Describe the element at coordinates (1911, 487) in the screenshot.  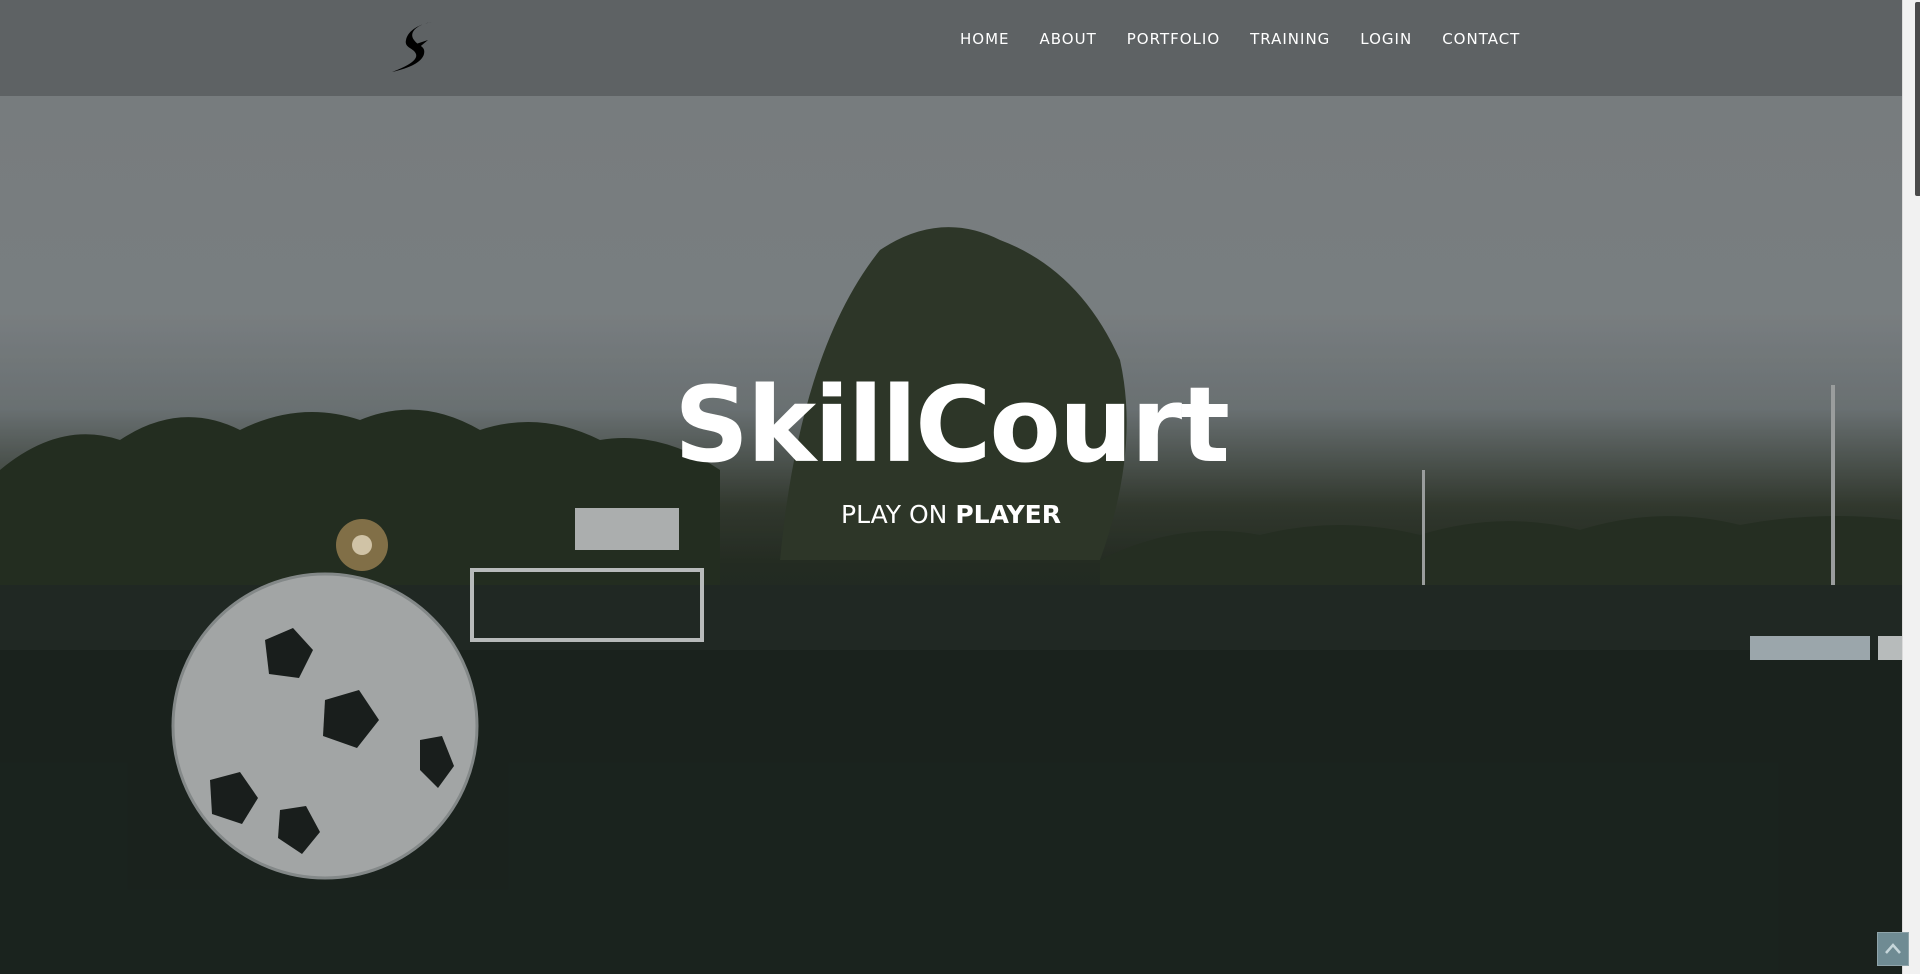
I see `page-scrollbar` at that location.